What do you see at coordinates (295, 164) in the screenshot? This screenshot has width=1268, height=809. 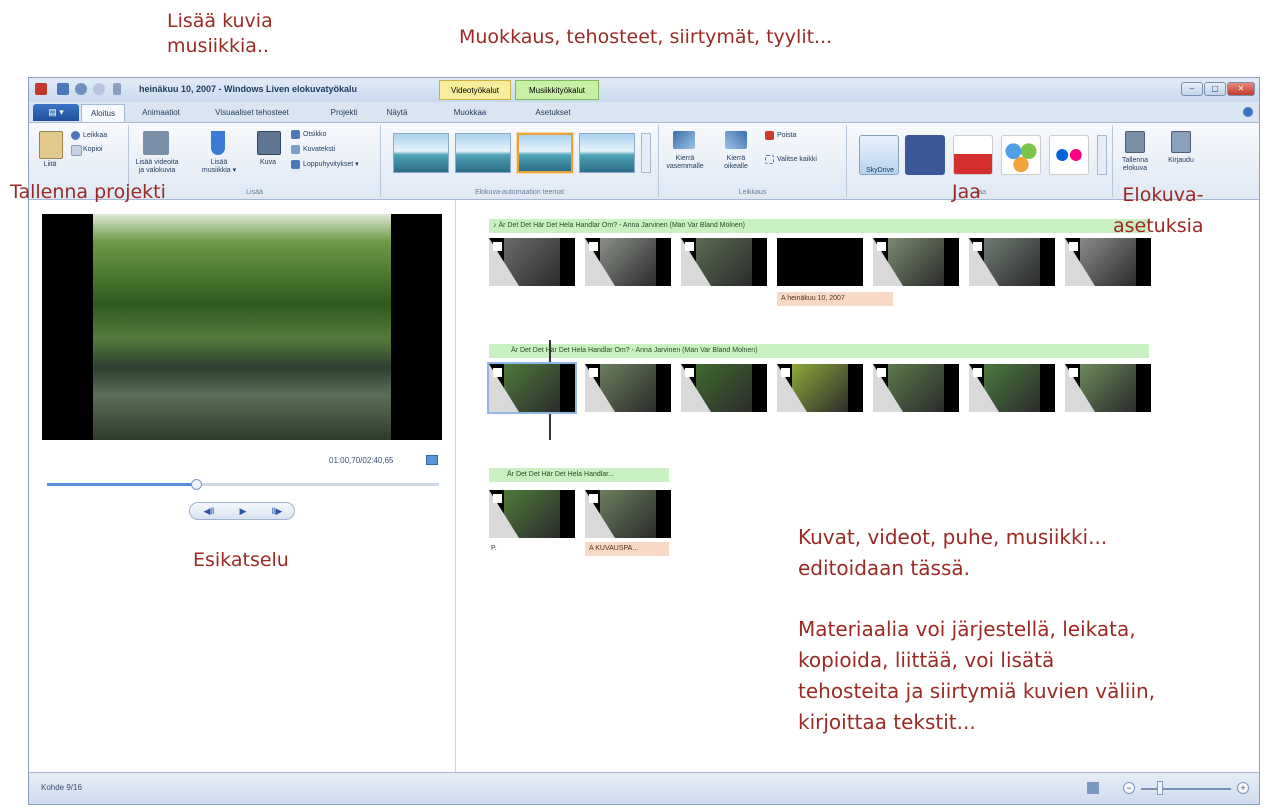 I see `credits-icon` at bounding box center [295, 164].